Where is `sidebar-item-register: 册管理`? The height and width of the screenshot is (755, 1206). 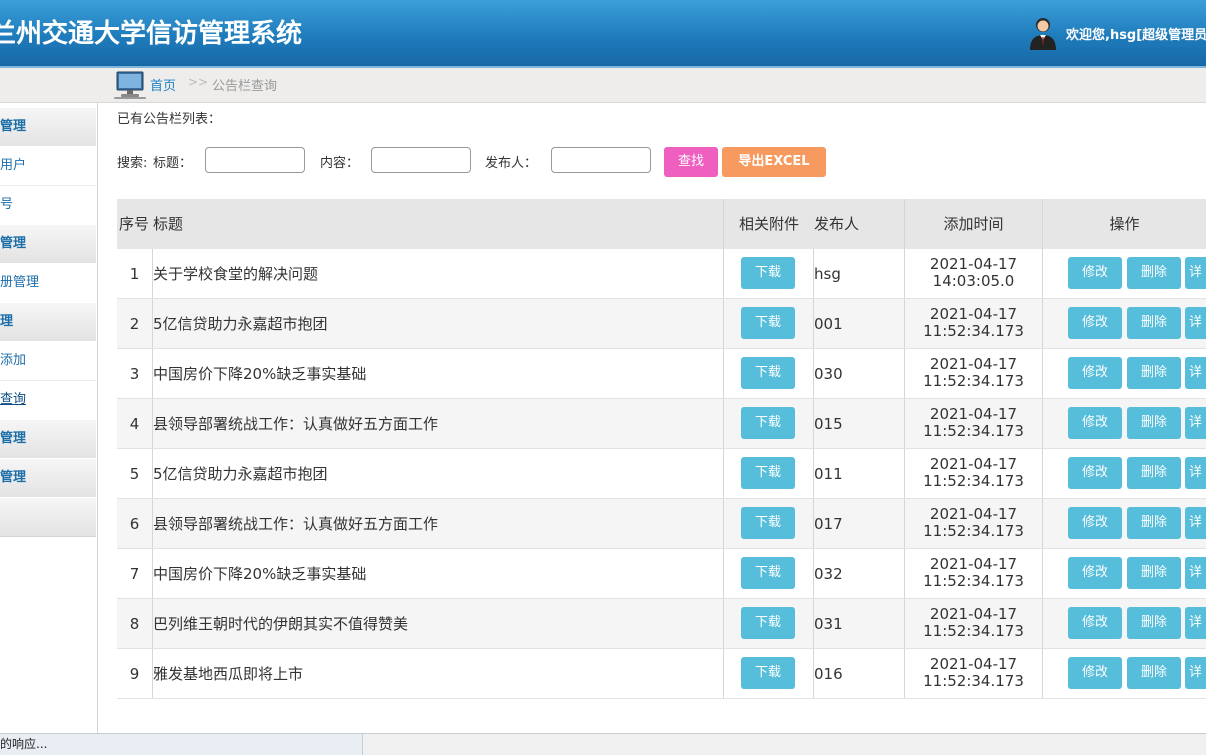 sidebar-item-register: 册管理 is located at coordinates (48, 283).